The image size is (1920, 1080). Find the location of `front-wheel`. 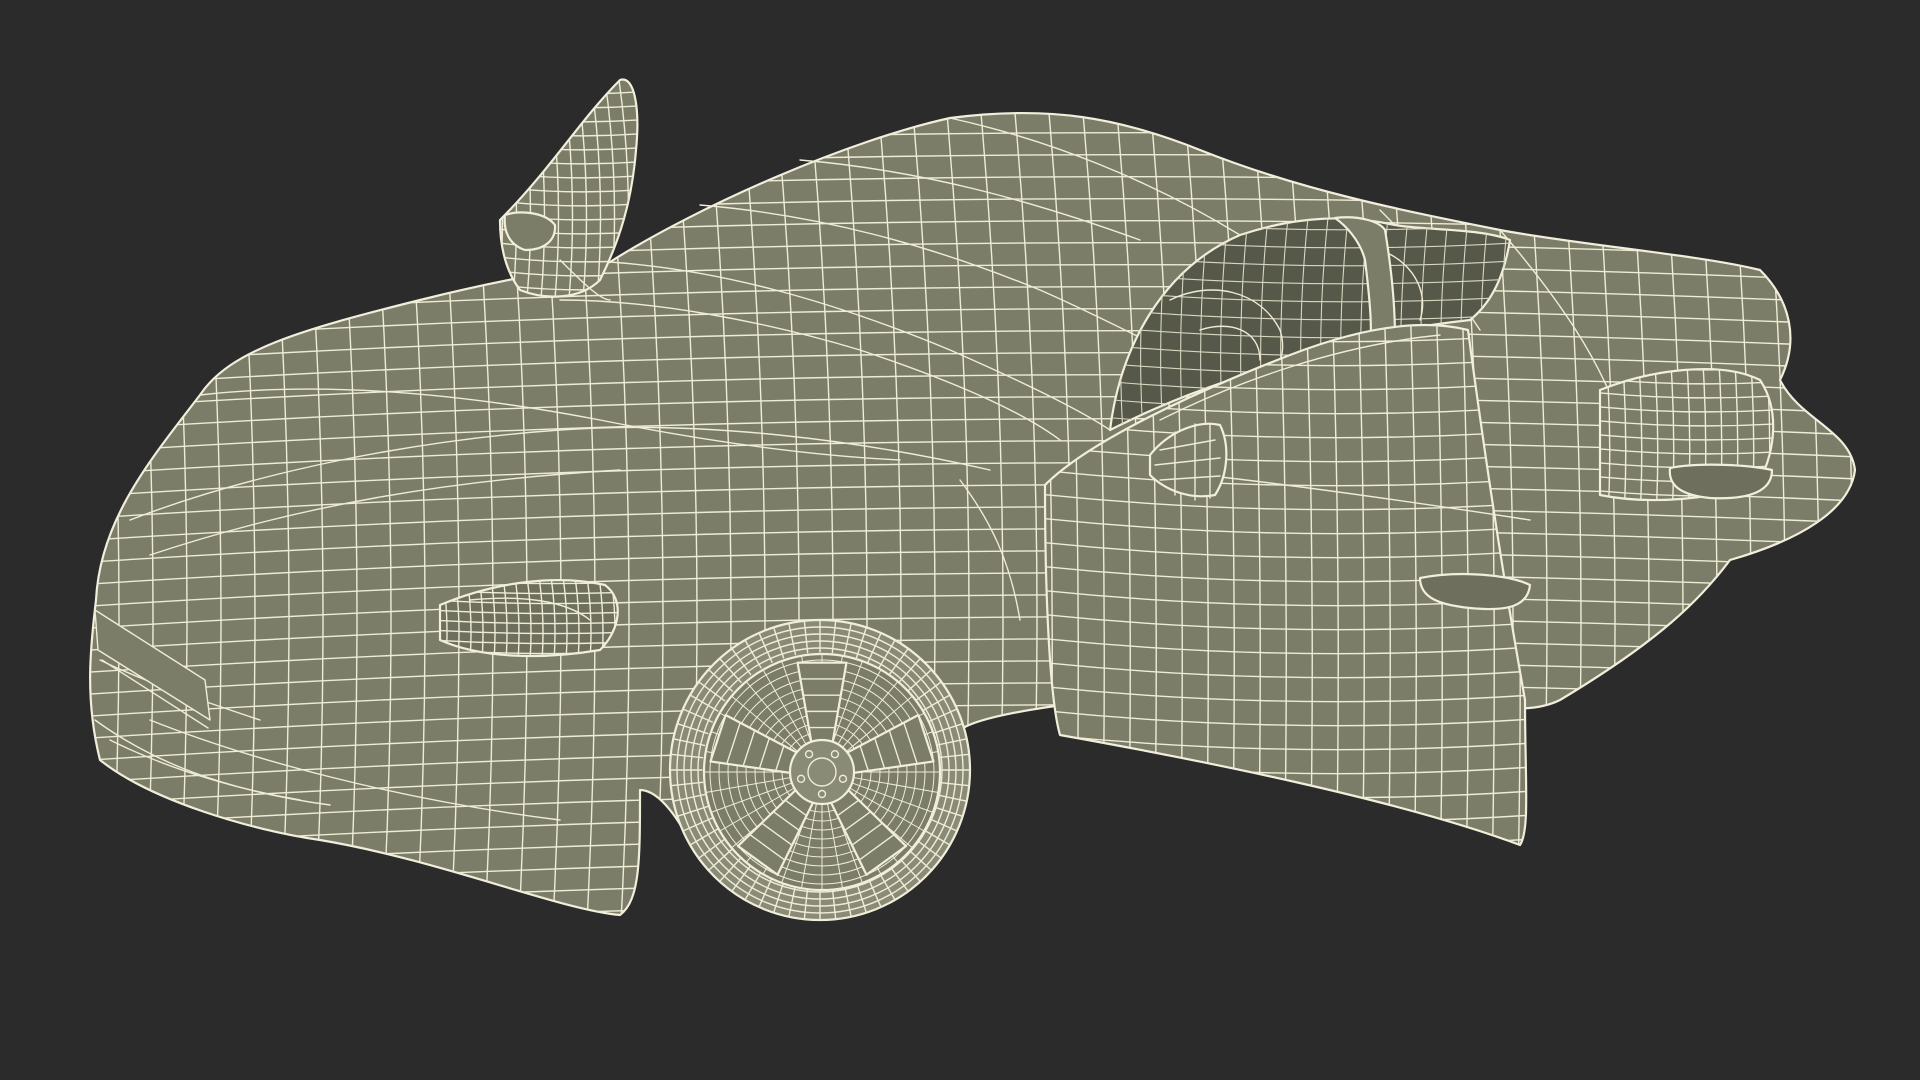

front-wheel is located at coordinates (820, 770).